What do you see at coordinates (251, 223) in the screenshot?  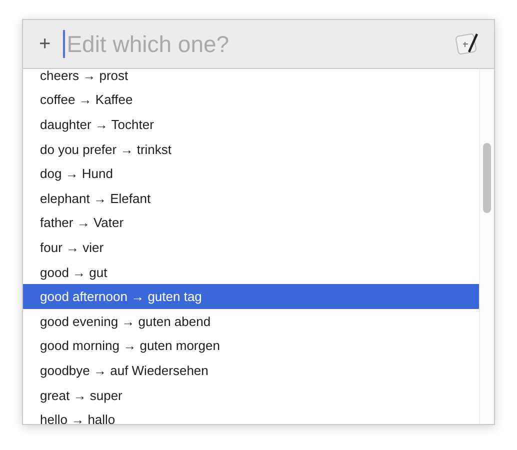 I see `list-item: father → Vater` at bounding box center [251, 223].